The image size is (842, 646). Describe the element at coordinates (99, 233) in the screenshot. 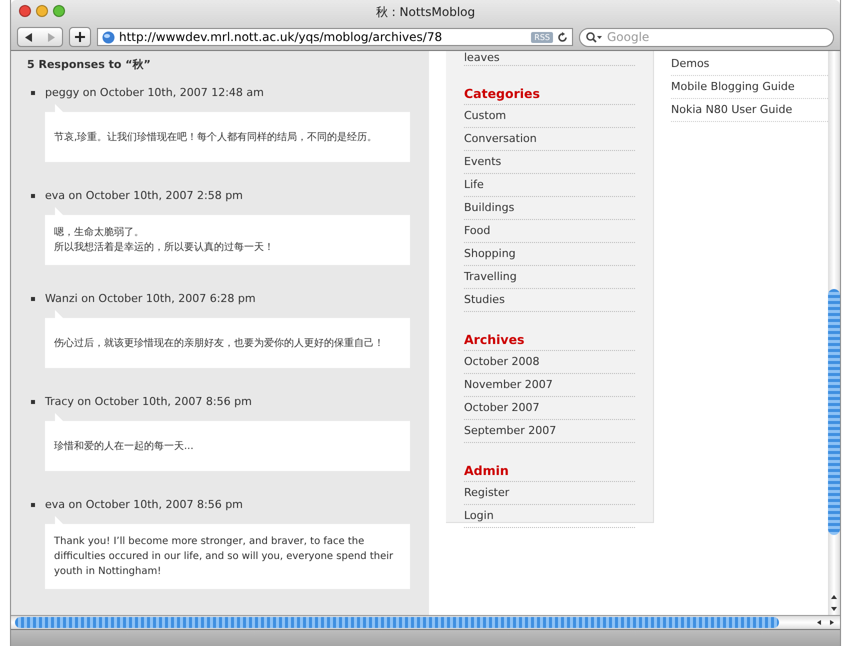

I see `comment-text: 嗯，生命太脆弱了。` at that location.